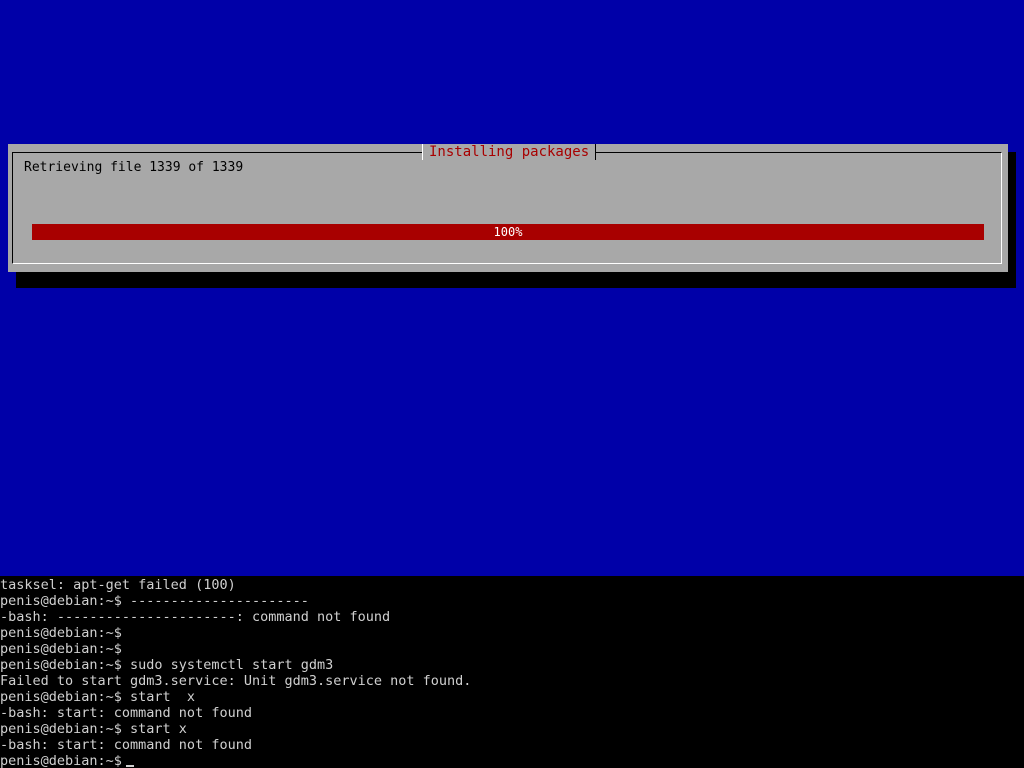 Image resolution: width=1024 pixels, height=768 pixels. What do you see at coordinates (509, 152) in the screenshot?
I see `dialog-title: Installing packages` at bounding box center [509, 152].